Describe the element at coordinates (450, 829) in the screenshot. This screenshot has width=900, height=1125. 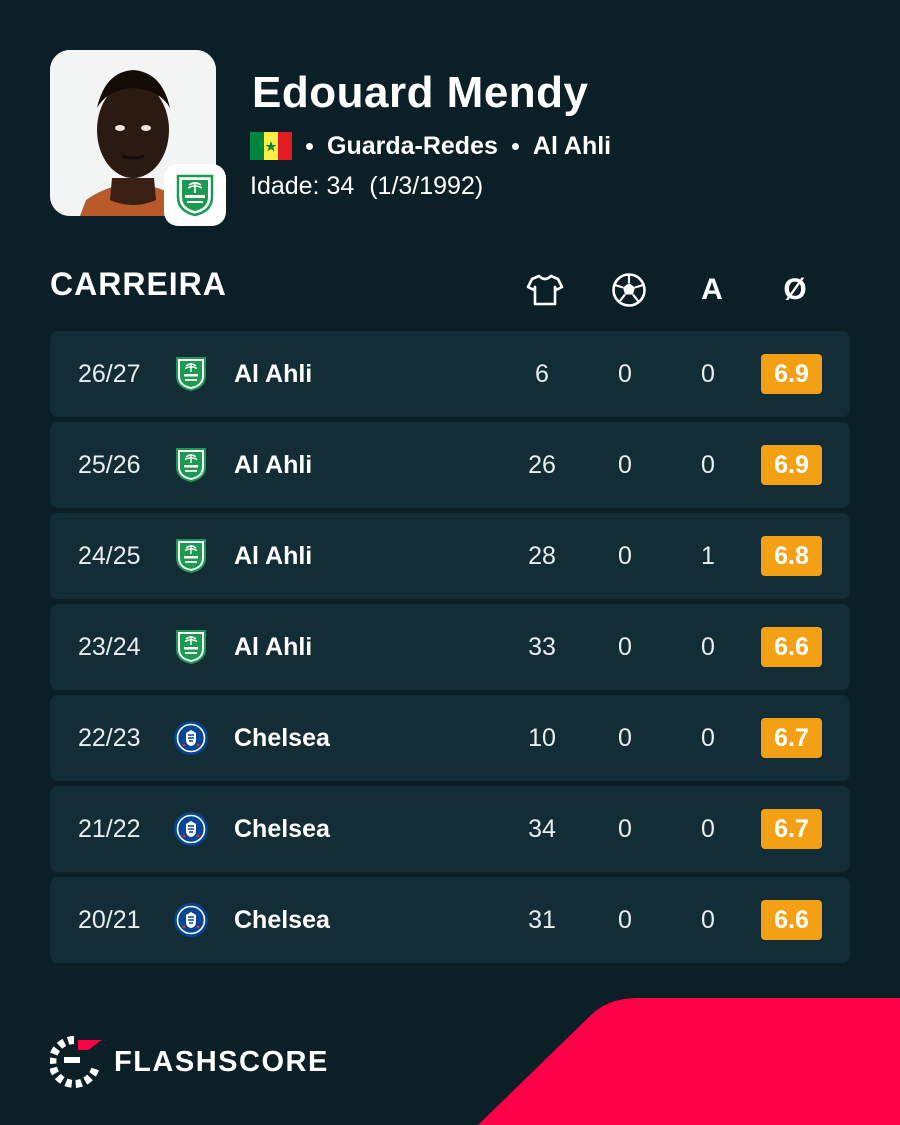
I see `career-row: 21/22 Chelsea 34 0 0 6.7` at that location.